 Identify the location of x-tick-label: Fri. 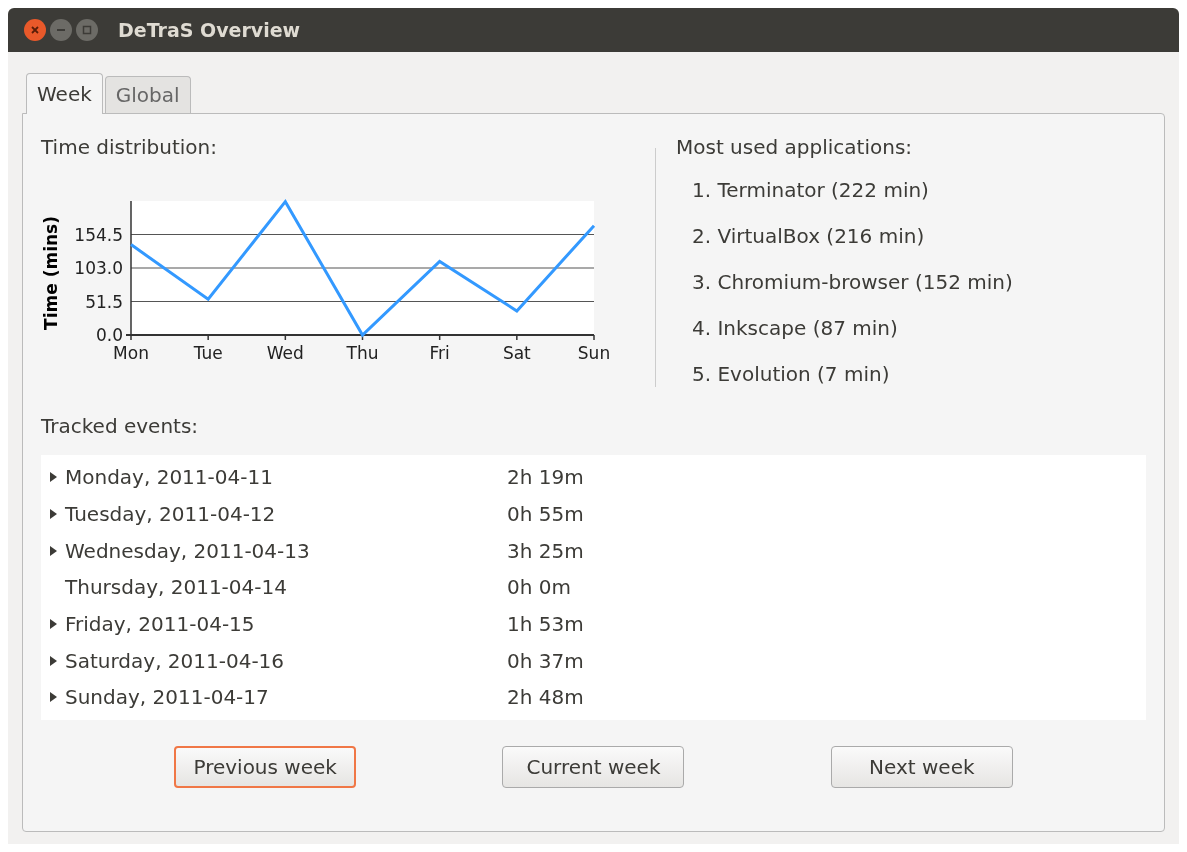
(439, 353).